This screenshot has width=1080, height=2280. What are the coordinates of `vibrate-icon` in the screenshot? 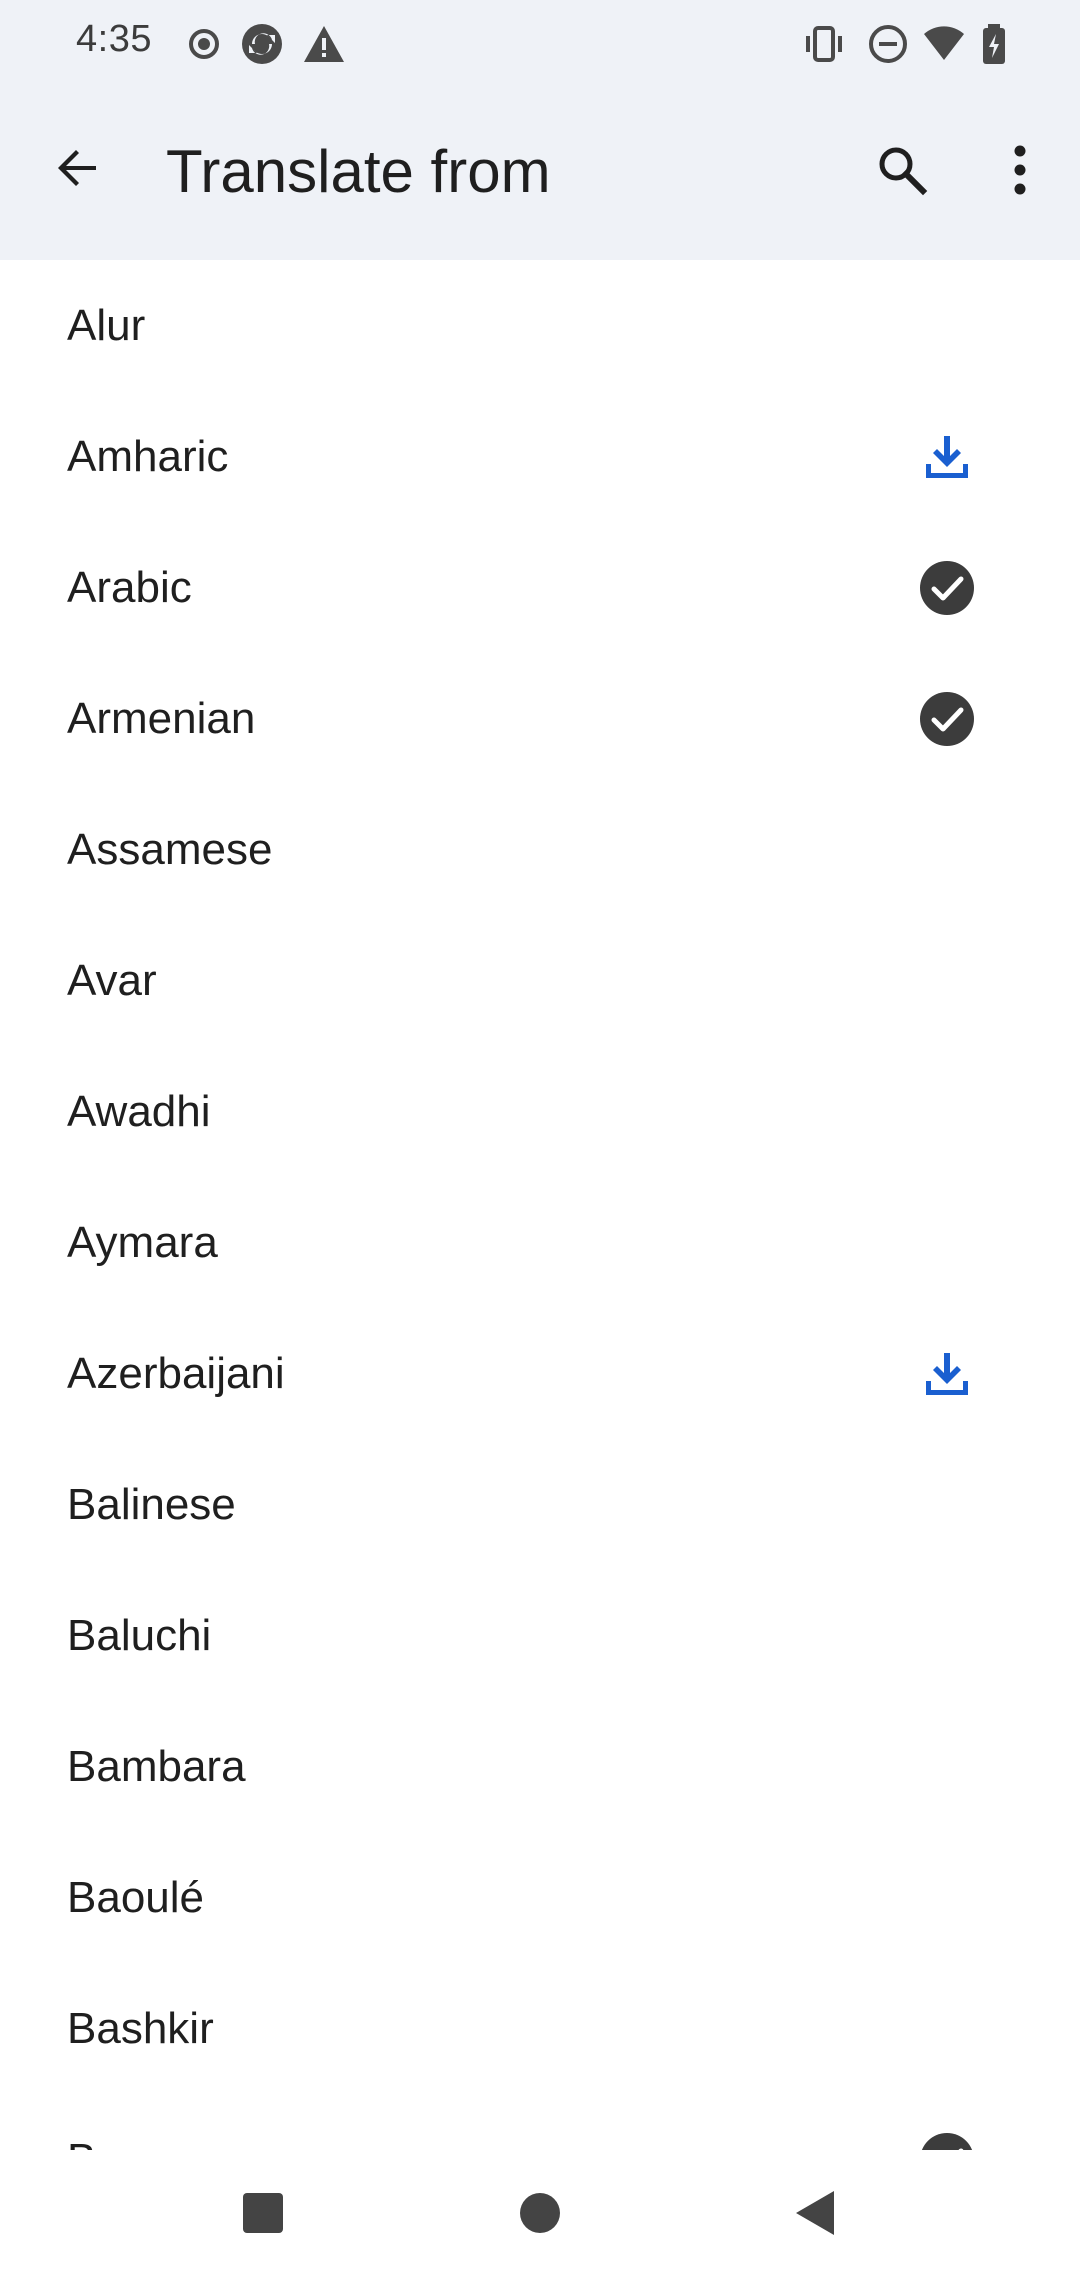 It's located at (824, 44).